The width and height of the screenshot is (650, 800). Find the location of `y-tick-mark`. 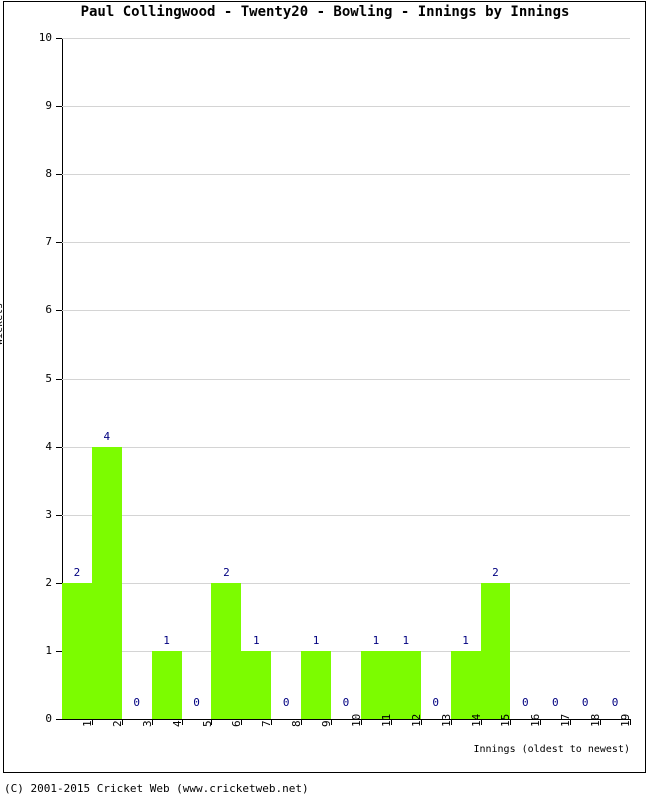

y-tick-mark is located at coordinates (59, 719).